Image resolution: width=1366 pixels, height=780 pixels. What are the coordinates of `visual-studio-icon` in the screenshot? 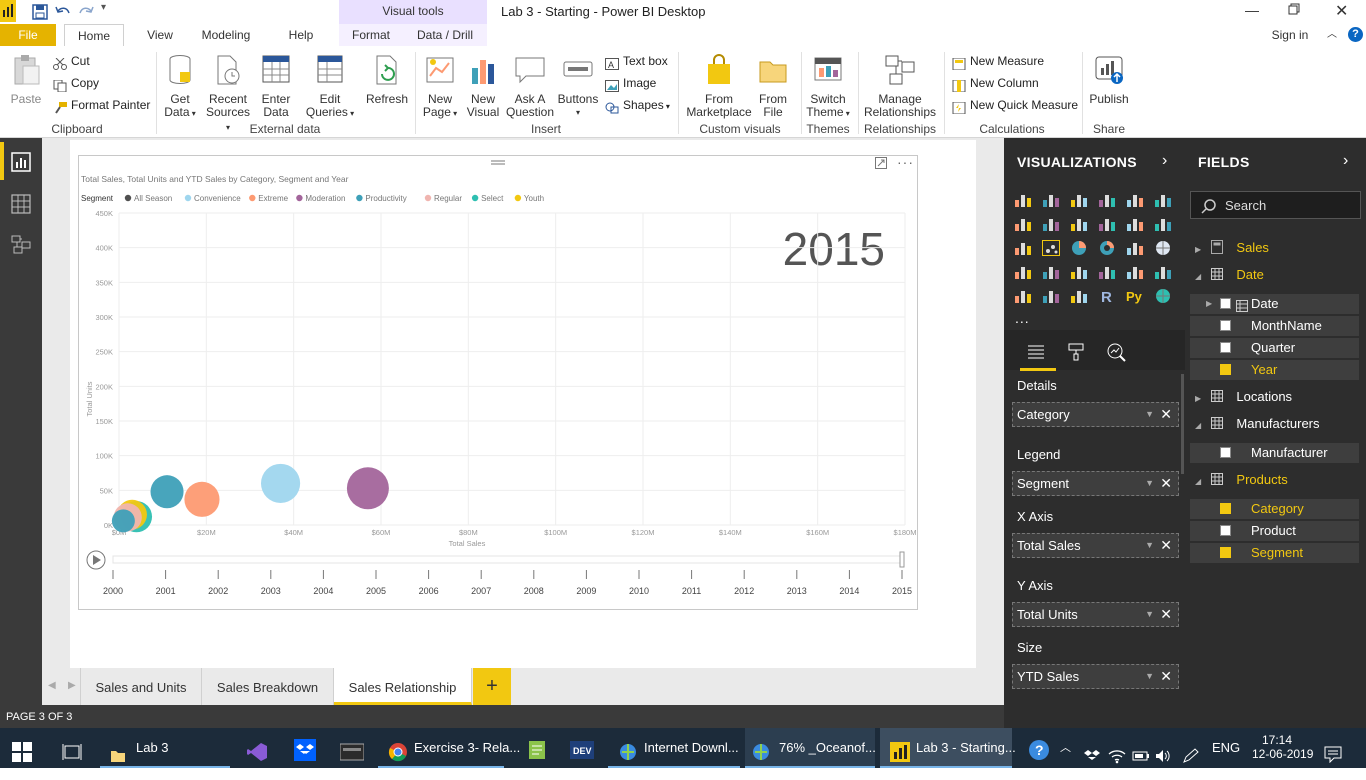 It's located at (257, 749).